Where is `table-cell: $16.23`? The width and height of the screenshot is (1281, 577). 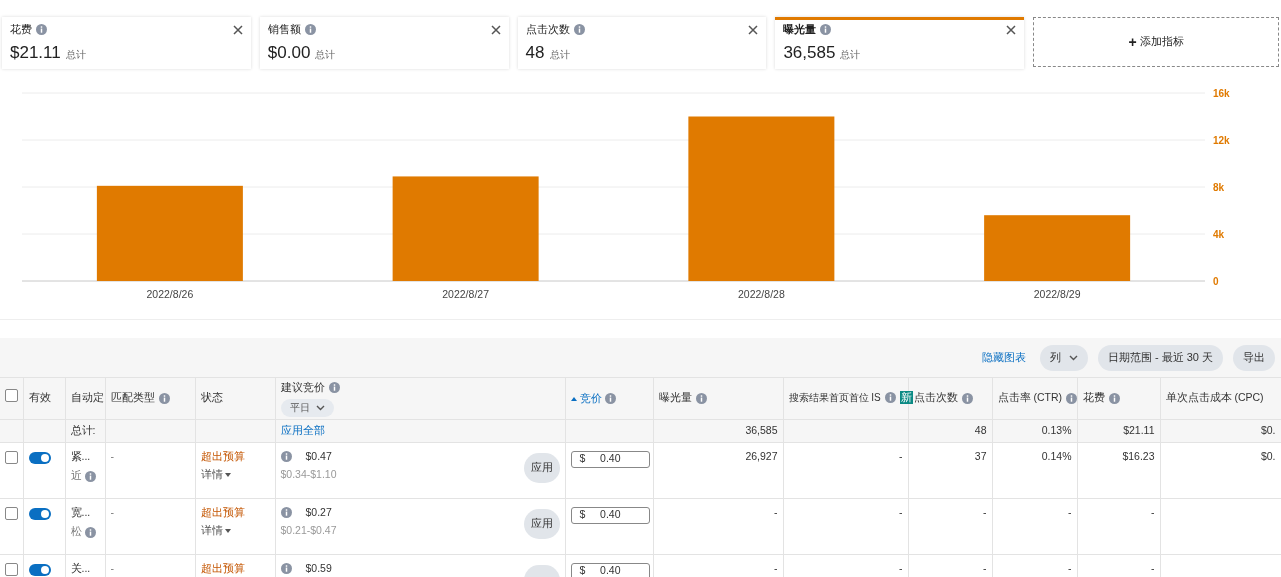
table-cell: $16.23 is located at coordinates (1138, 455).